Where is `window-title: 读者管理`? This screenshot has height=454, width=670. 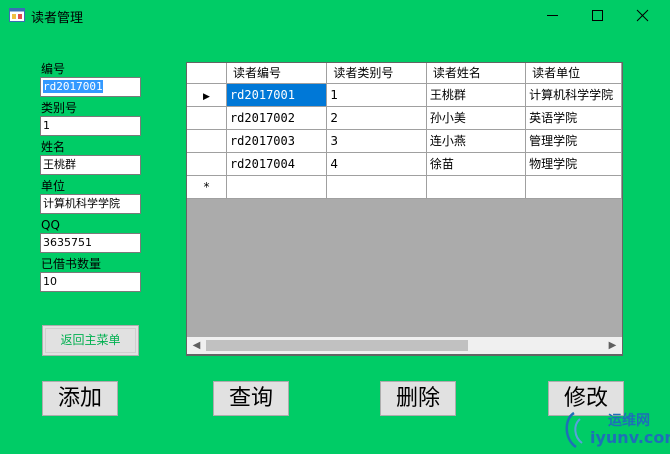 window-title: 读者管理 is located at coordinates (57, 18).